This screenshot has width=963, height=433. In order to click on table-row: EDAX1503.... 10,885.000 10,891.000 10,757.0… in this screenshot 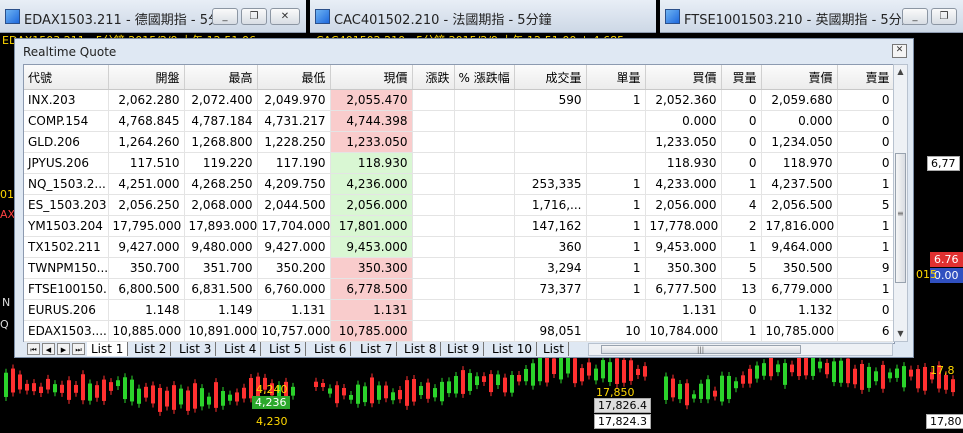, I will do `click(459, 331)`.